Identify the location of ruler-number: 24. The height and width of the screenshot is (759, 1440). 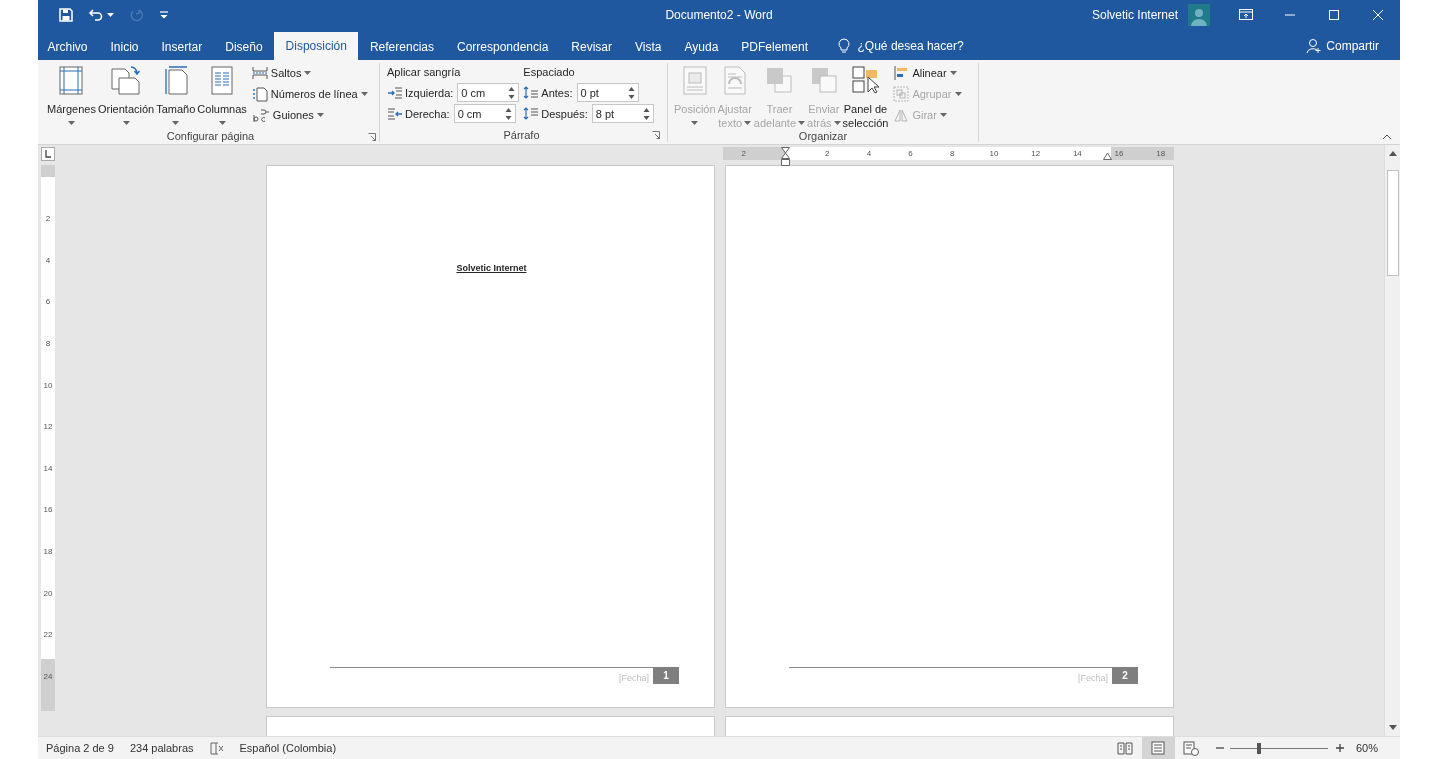
(48, 676).